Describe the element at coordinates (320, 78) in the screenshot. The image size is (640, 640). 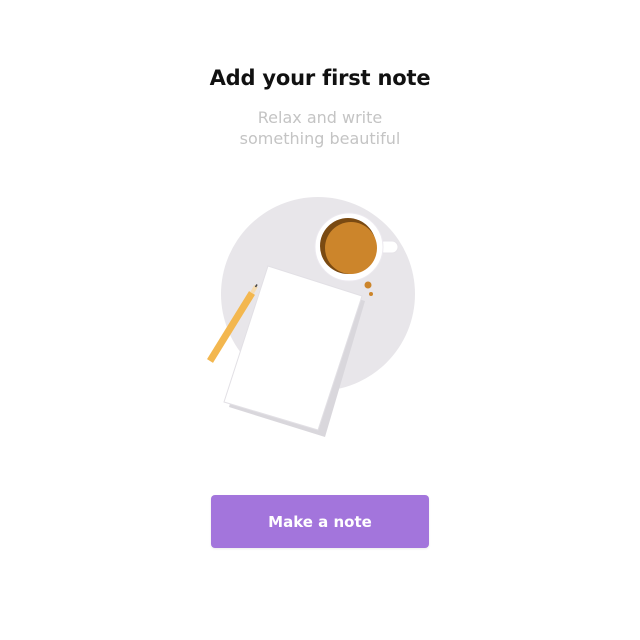
I see `page-title: Add your first note` at that location.